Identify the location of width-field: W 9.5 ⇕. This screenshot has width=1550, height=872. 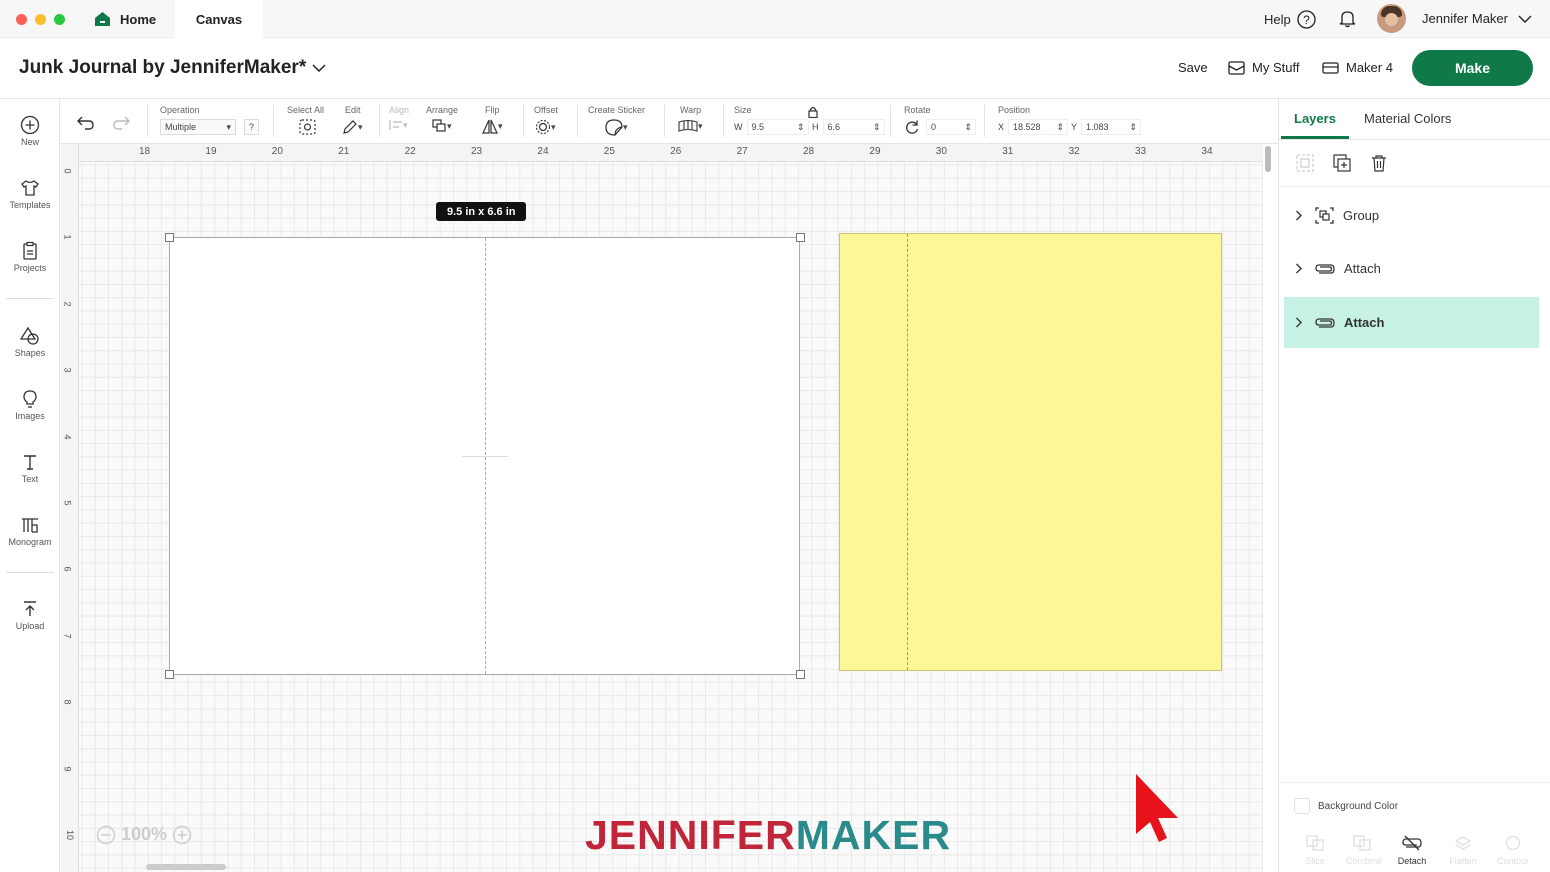
(771, 127).